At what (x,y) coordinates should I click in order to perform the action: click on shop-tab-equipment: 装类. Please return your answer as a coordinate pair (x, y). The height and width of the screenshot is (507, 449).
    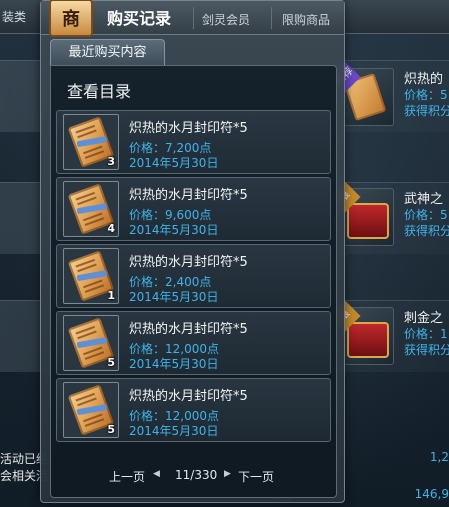
    Looking at the image, I should click on (14, 17).